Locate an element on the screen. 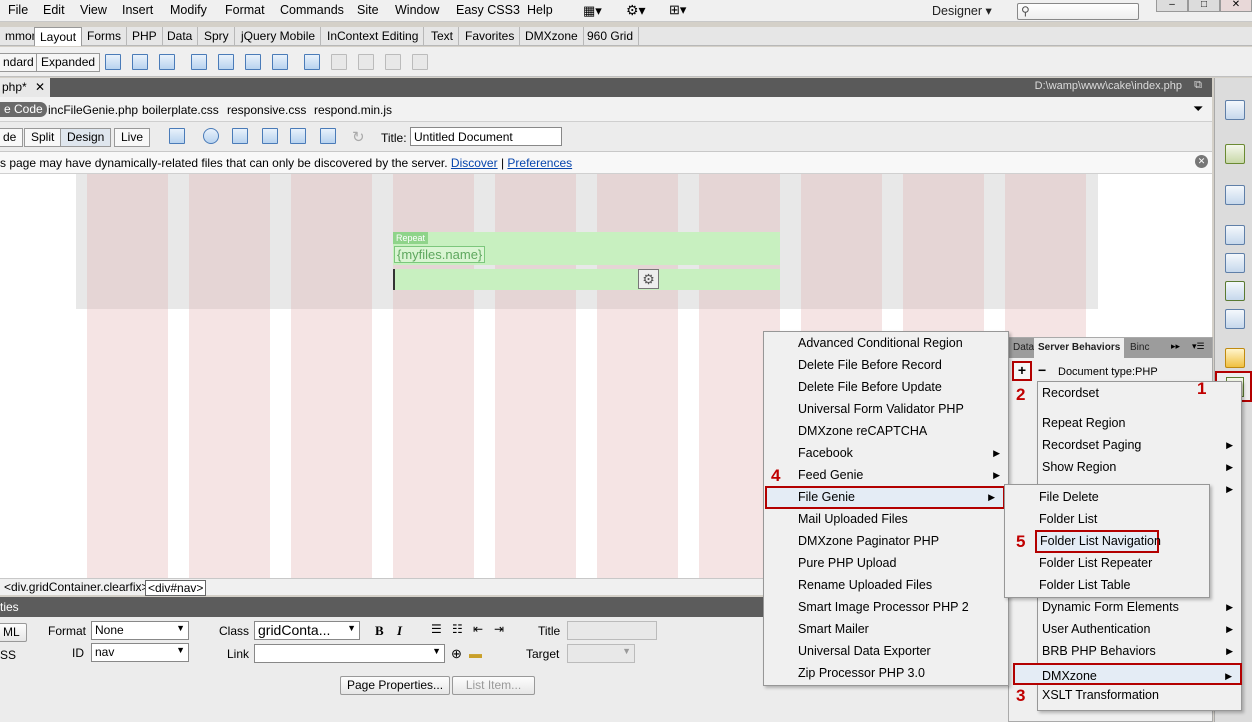 The height and width of the screenshot is (722, 1252). frame-icon is located at coordinates (167, 62).